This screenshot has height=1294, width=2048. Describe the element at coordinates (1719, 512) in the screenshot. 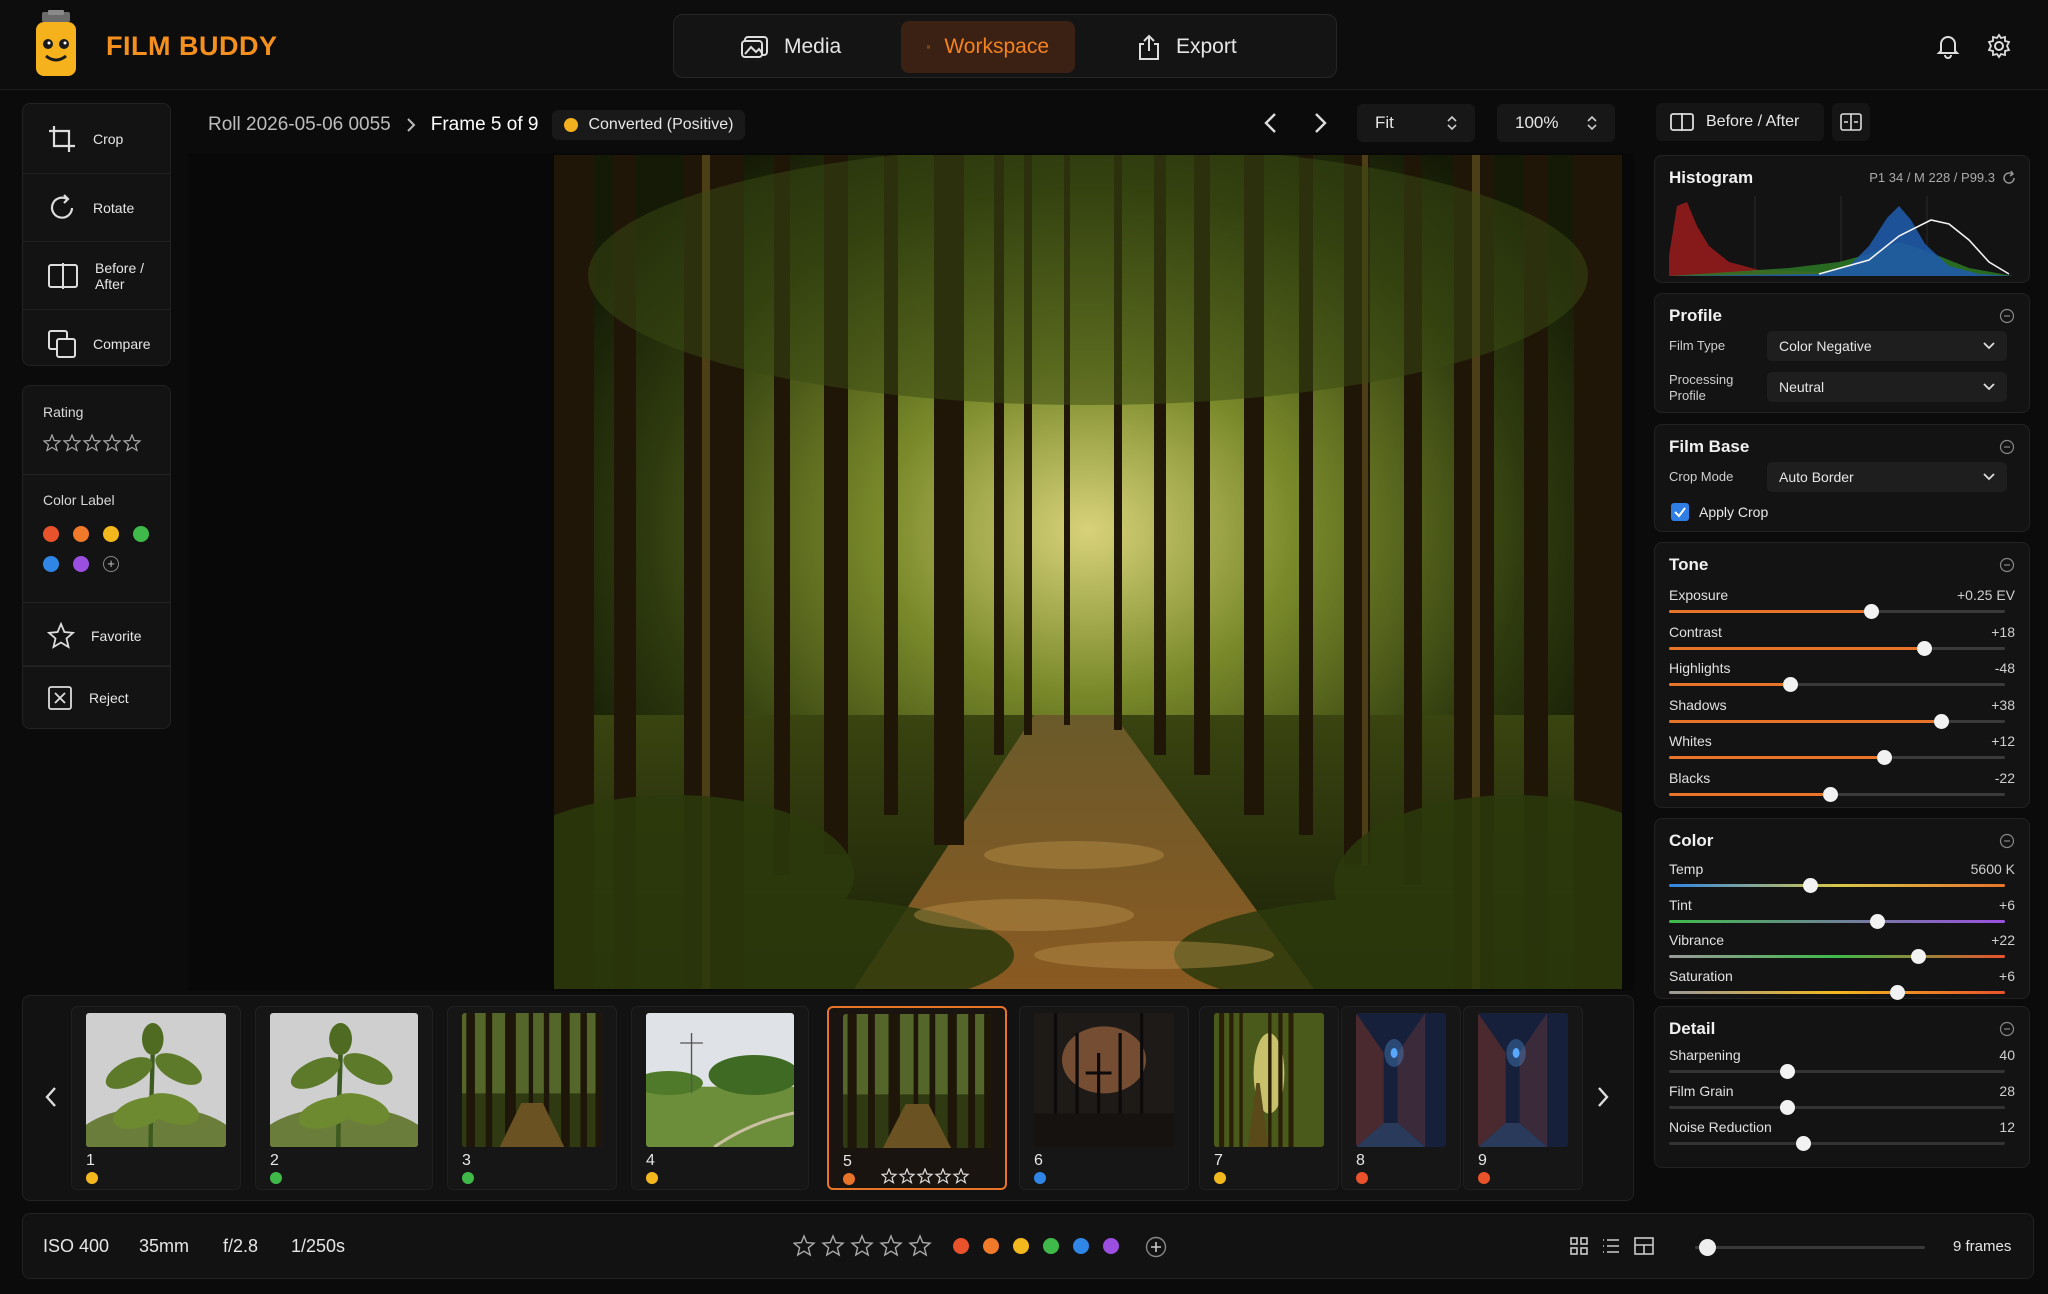

I see `apply-crop-toggle: Apply Crop` at that location.